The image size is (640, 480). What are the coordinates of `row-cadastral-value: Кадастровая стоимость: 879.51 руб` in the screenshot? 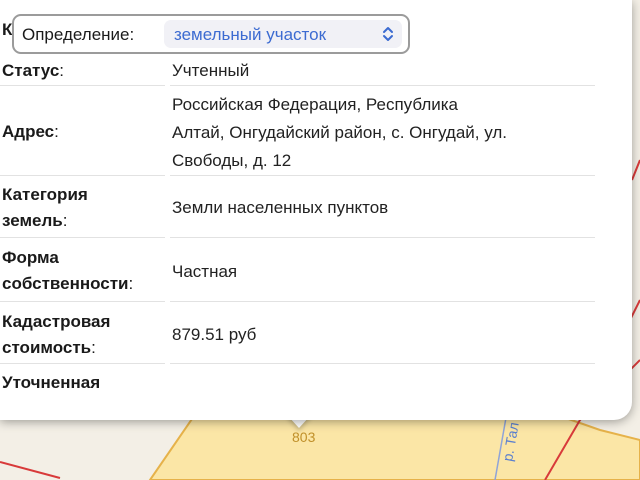 It's located at (300, 334).